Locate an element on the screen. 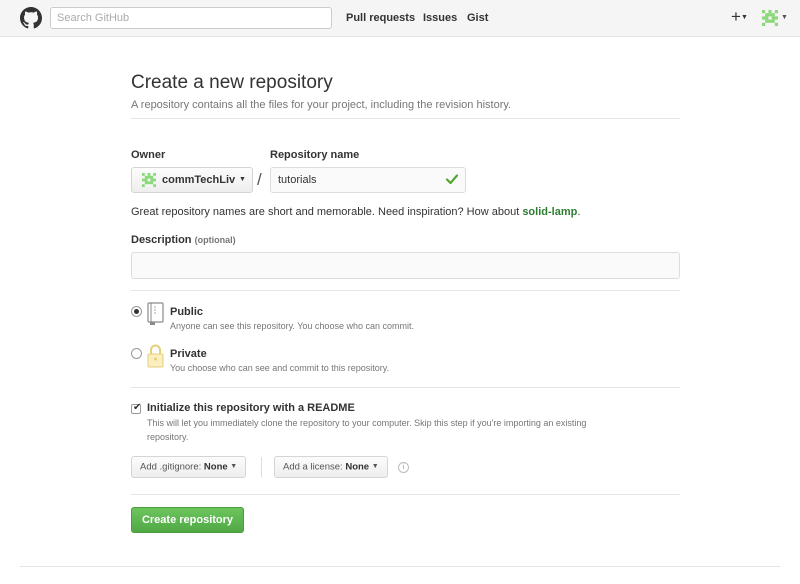 The image size is (800, 584). radio-selected-dot is located at coordinates (136, 311).